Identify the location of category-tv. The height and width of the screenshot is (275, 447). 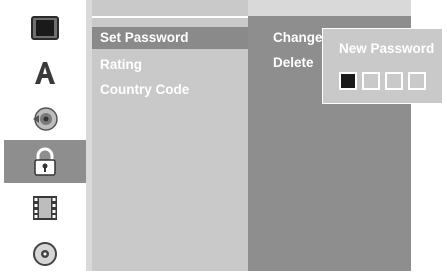
(45, 27).